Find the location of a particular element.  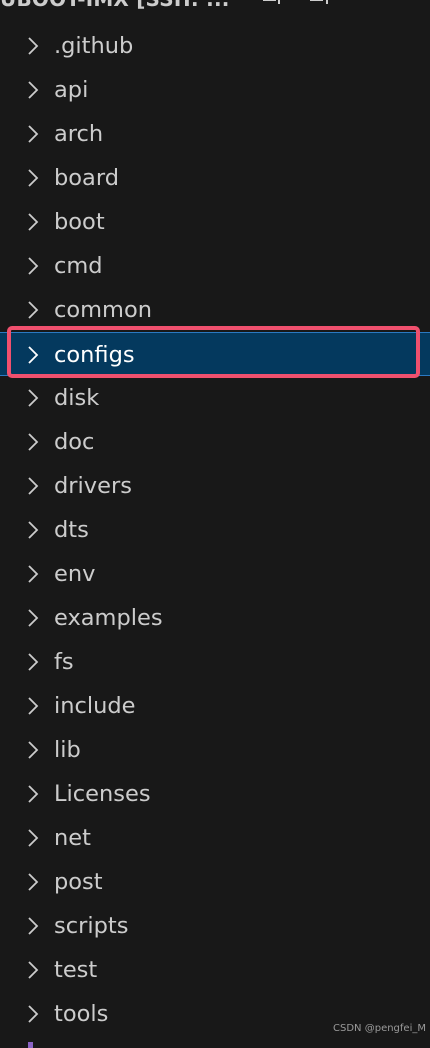

folder-label: lib is located at coordinates (67, 750).